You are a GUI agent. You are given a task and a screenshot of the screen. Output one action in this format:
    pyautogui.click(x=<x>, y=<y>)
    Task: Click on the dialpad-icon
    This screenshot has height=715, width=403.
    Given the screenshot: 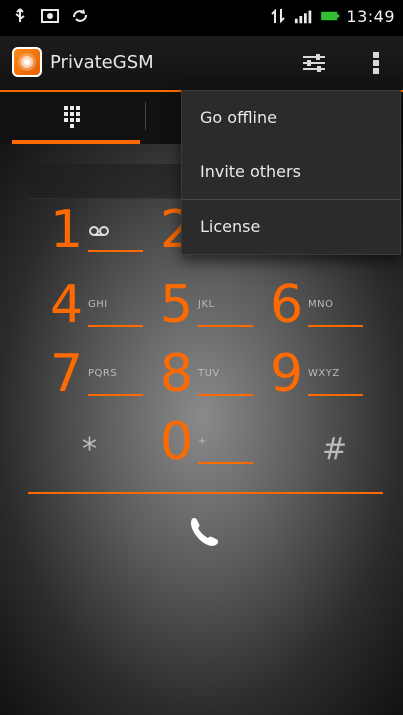 What is the action you would take?
    pyautogui.click(x=72, y=118)
    